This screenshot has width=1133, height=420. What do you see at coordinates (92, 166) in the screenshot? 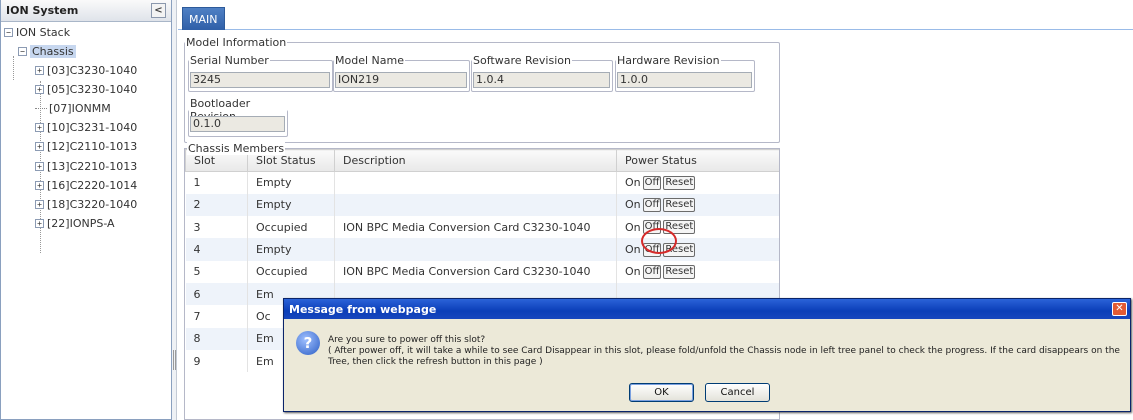
I see `tree-node-label: [13]C2210-1013` at bounding box center [92, 166].